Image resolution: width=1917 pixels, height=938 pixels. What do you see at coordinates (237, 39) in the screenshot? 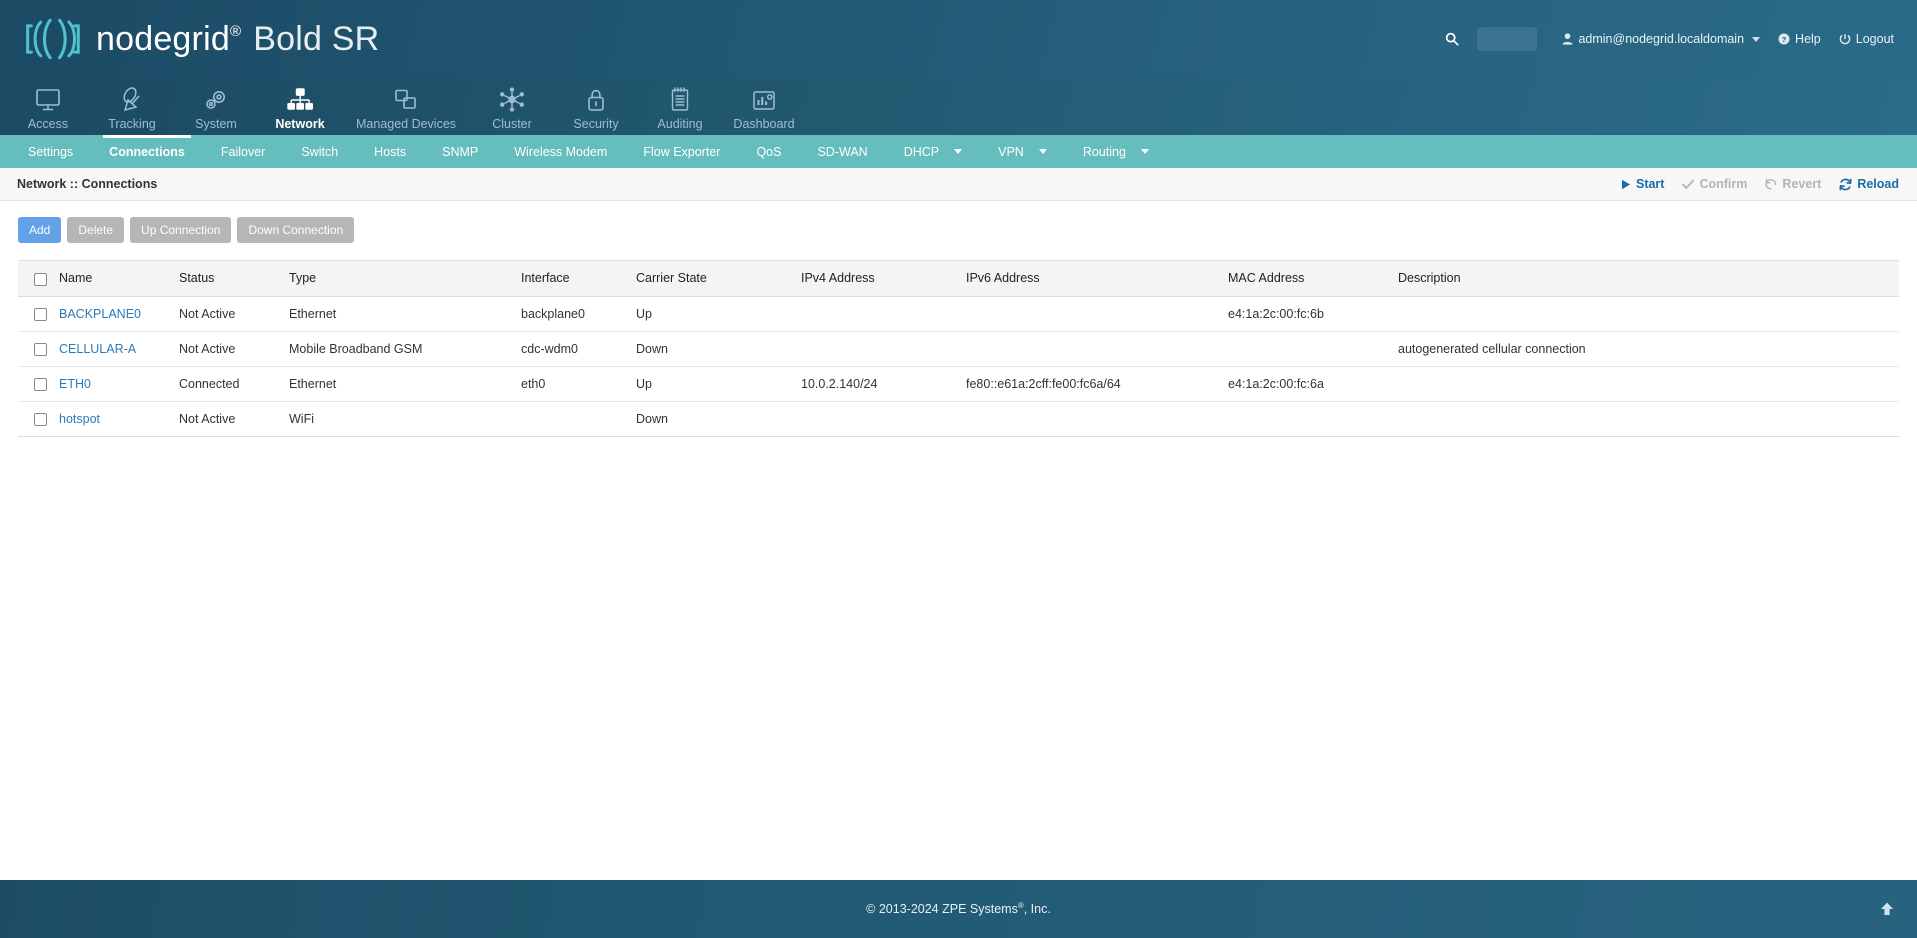
I see `brand-text: nodegrid ® Bold SR` at bounding box center [237, 39].